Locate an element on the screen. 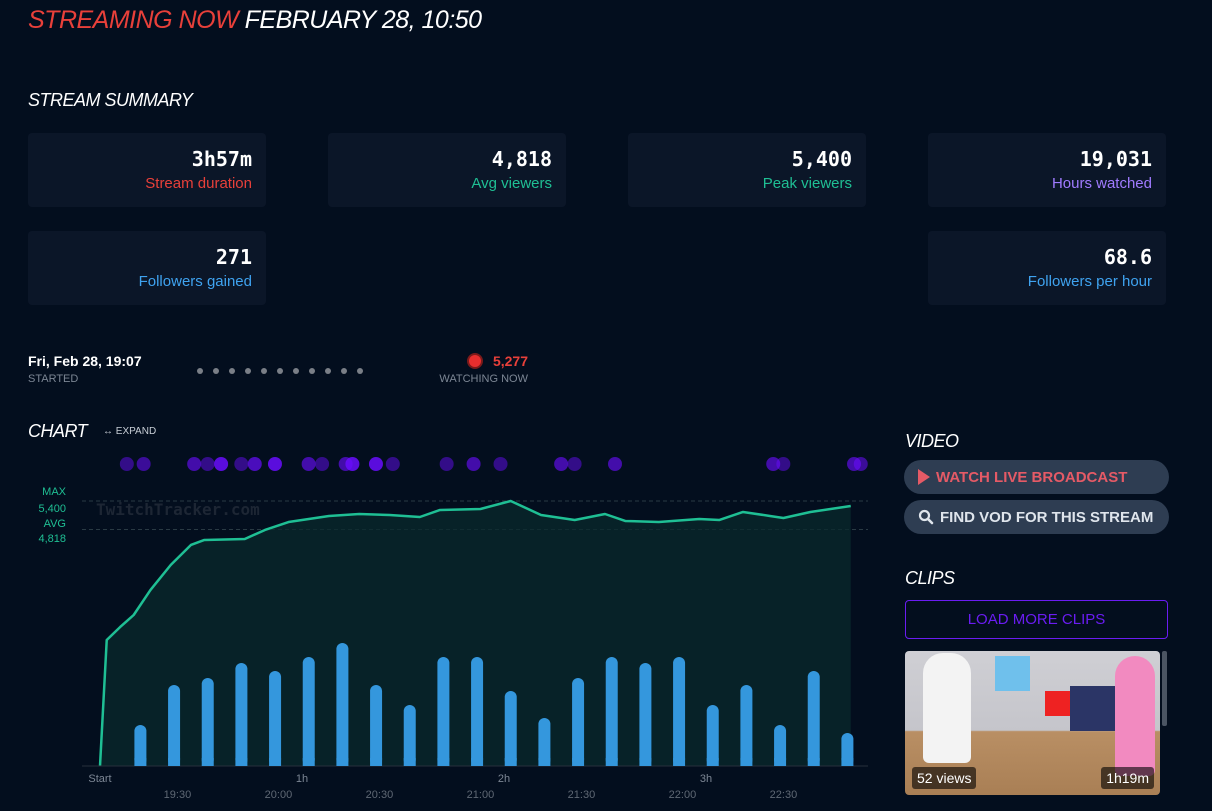 Image resolution: width=1212 pixels, height=811 pixels. stat-card-avg-viewers: 4,818 Avg viewers is located at coordinates (447, 170).